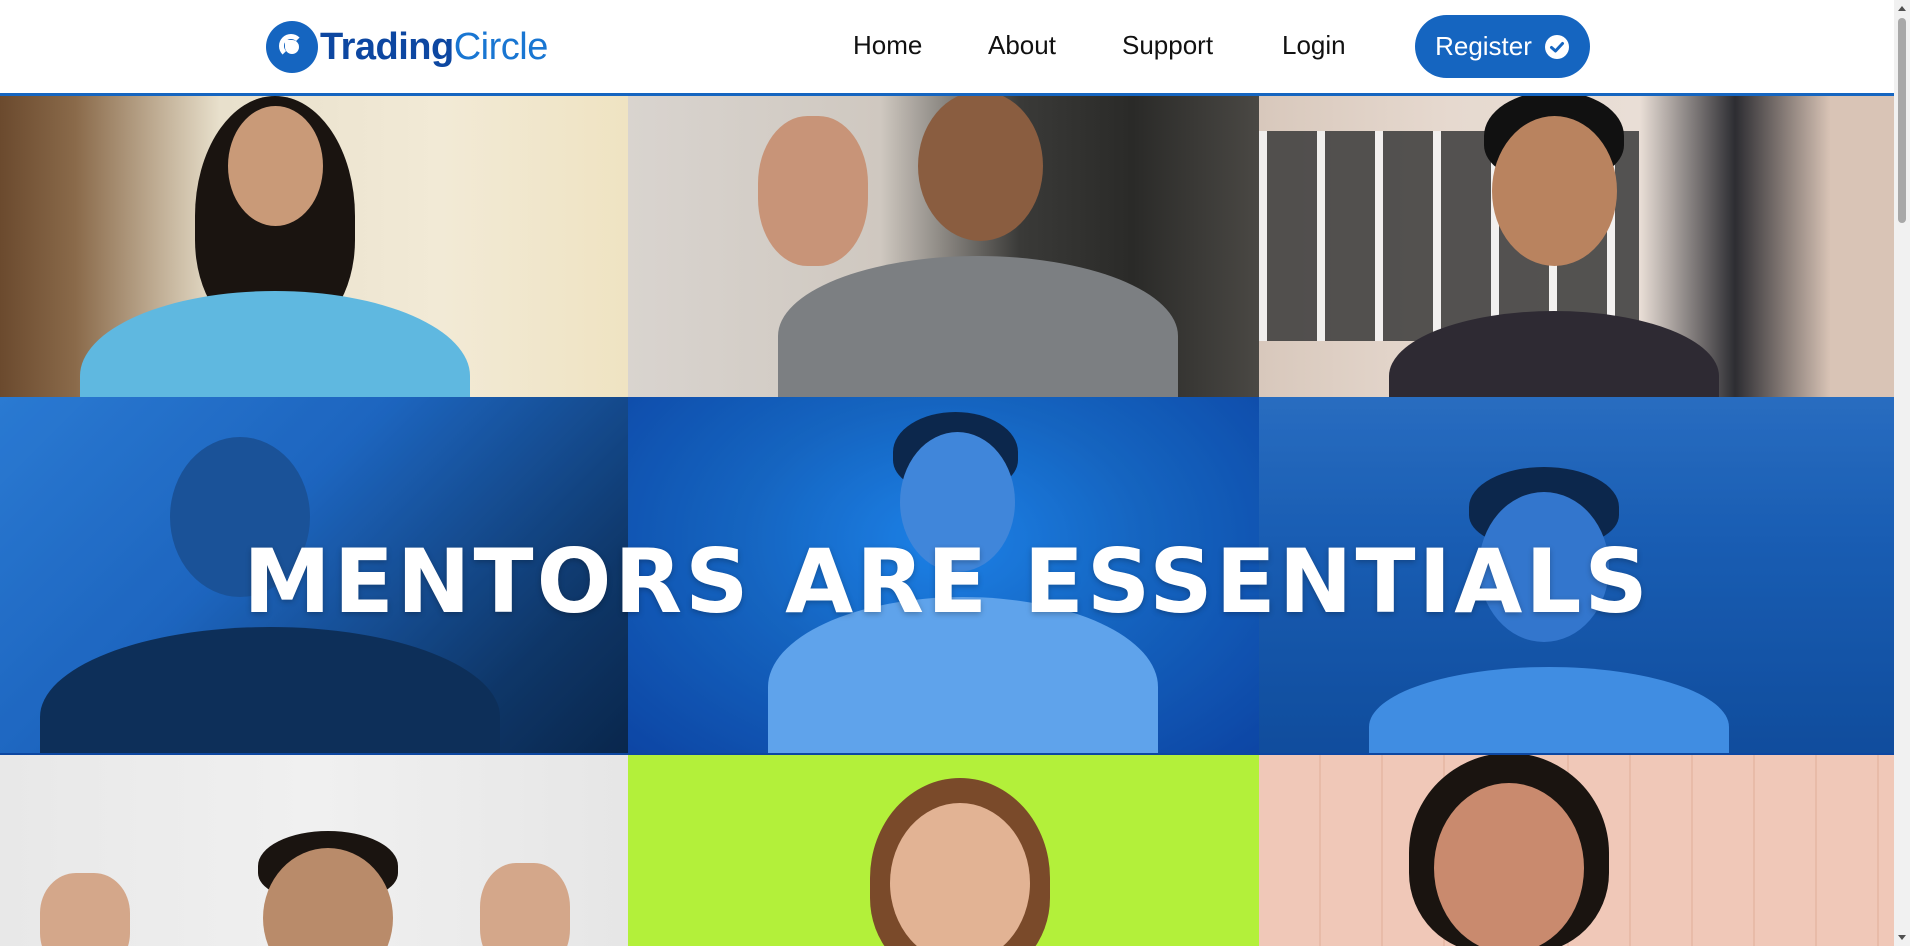 Image resolution: width=1910 pixels, height=946 pixels. I want to click on register-button-label: Register, so click(1483, 46).